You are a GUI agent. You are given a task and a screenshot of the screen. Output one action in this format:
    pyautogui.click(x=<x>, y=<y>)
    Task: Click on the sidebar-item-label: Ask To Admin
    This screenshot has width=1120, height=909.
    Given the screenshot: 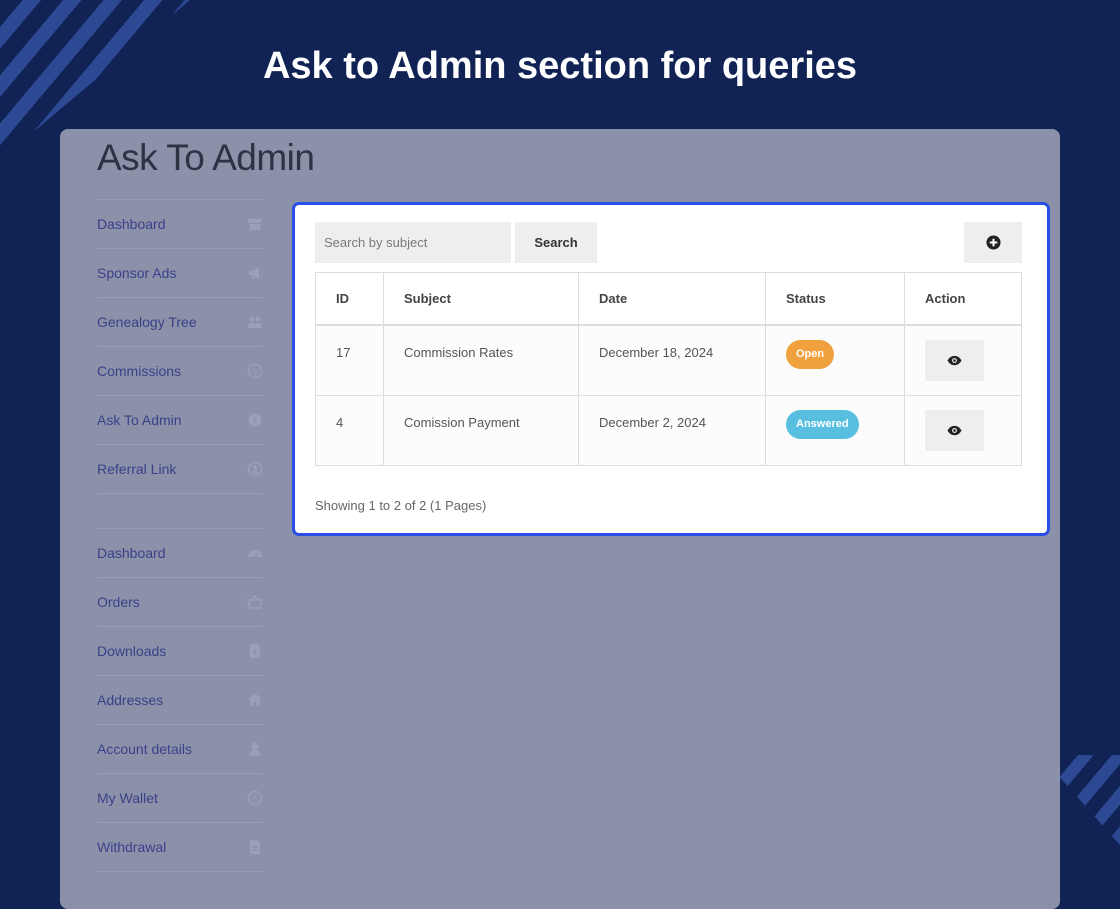 What is the action you would take?
    pyautogui.click(x=139, y=420)
    